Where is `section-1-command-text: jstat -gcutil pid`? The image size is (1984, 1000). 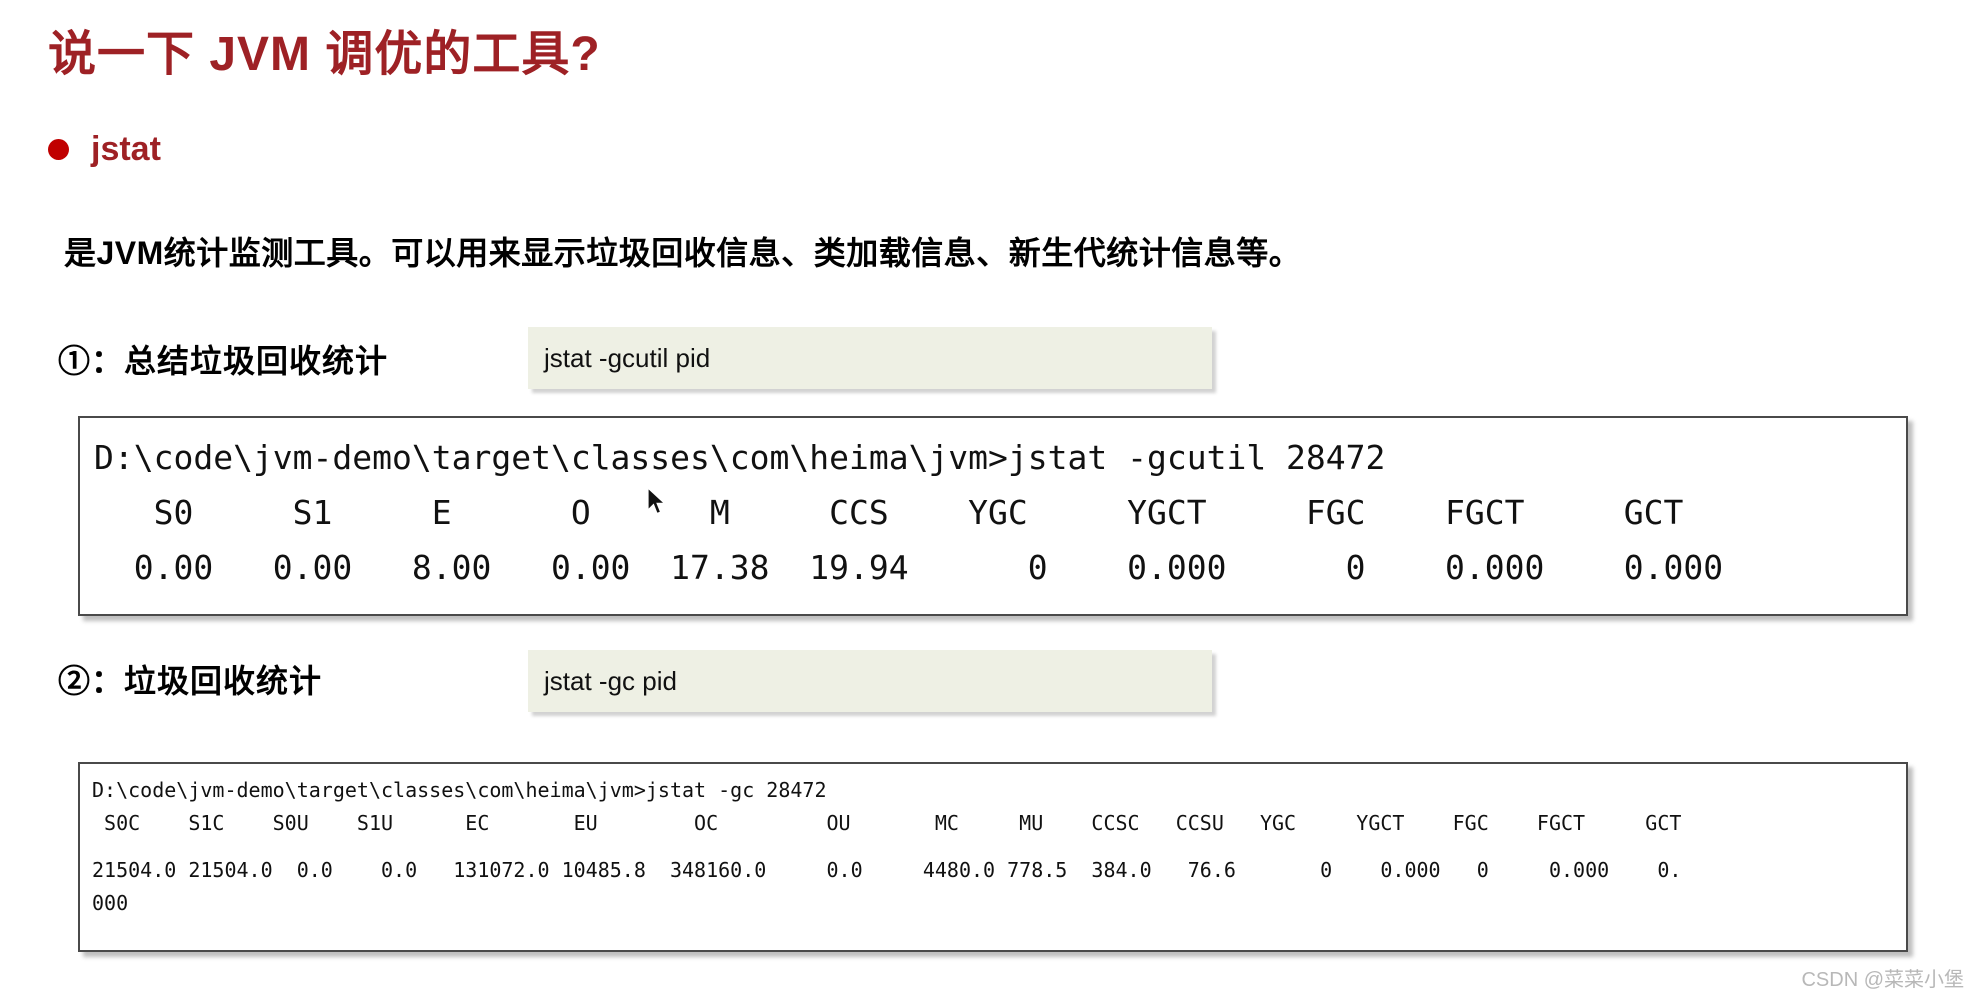
section-1-command-text: jstat -gcutil pid is located at coordinates (627, 357).